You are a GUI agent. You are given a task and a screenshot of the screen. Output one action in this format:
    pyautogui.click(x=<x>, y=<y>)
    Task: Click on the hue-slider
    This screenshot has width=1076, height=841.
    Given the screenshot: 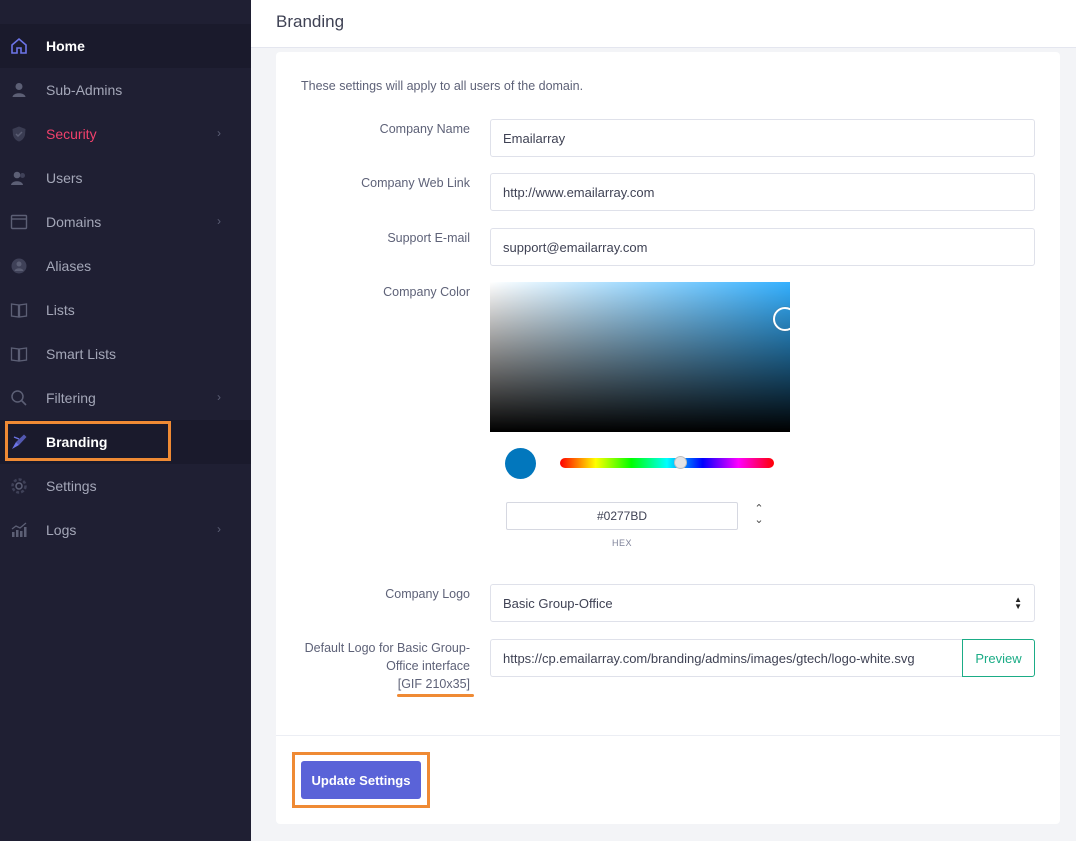 What is the action you would take?
    pyautogui.click(x=667, y=463)
    